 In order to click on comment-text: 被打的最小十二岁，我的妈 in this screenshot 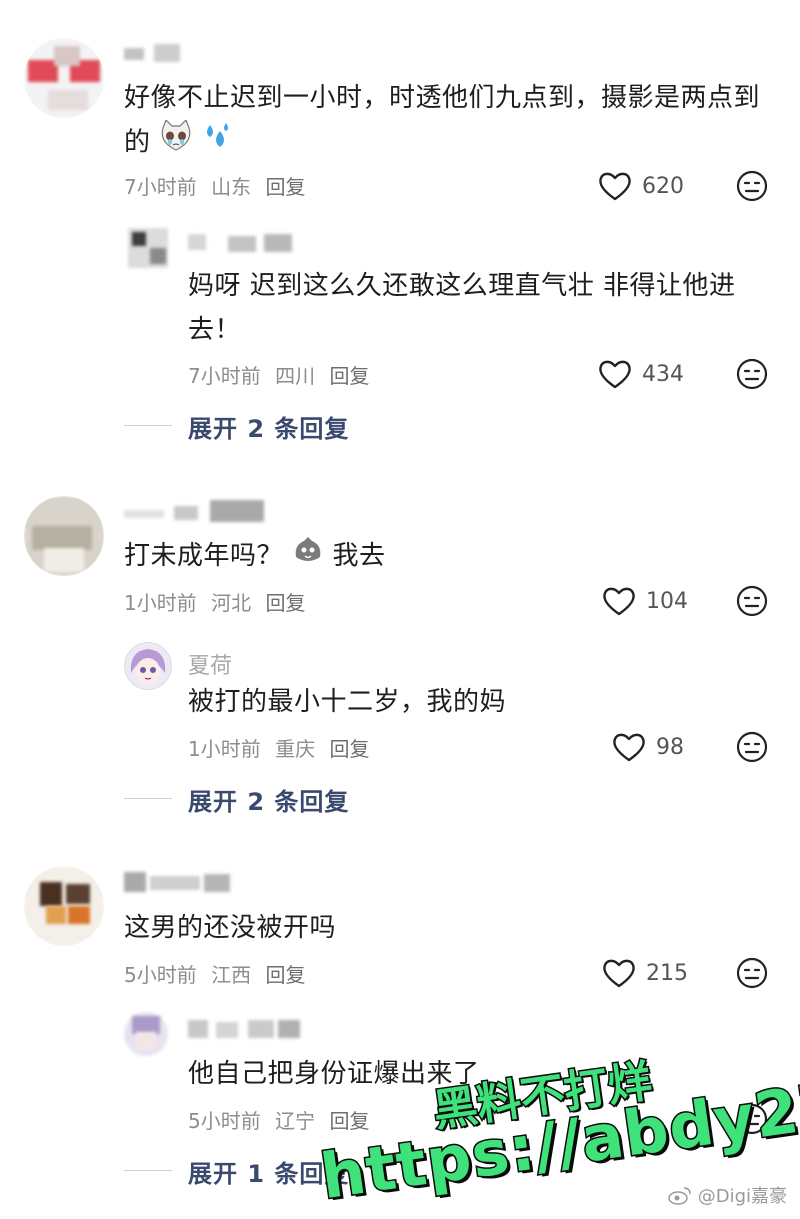, I will do `click(347, 702)`.